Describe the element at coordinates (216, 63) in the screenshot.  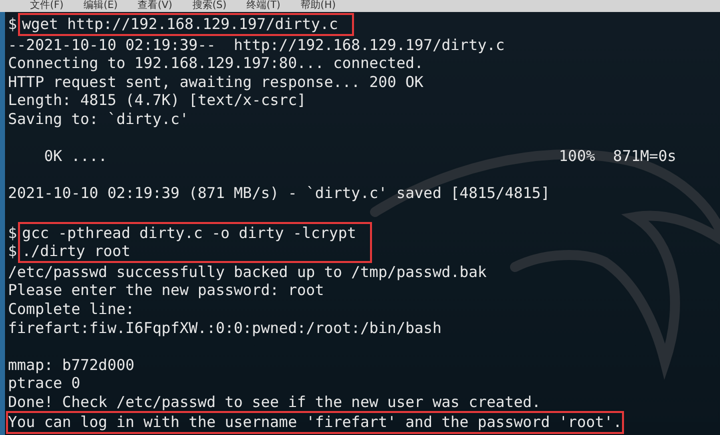
I see `output-text: Connecting to 192.168.129.197:80... connected.` at that location.